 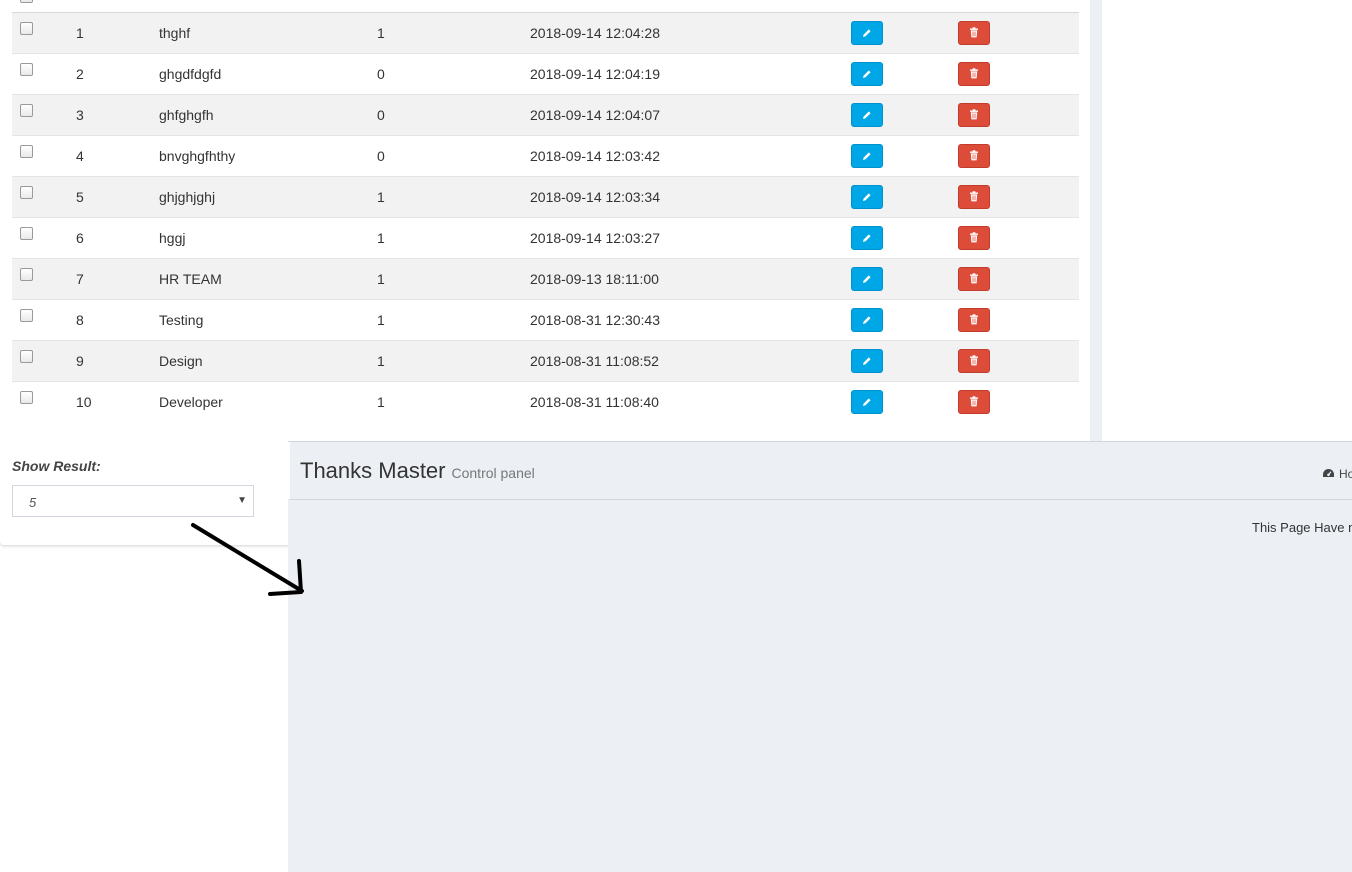 What do you see at coordinates (545, 33) in the screenshot?
I see `table-row: 1 thghf 1 2018-09-14 12:04:28` at bounding box center [545, 33].